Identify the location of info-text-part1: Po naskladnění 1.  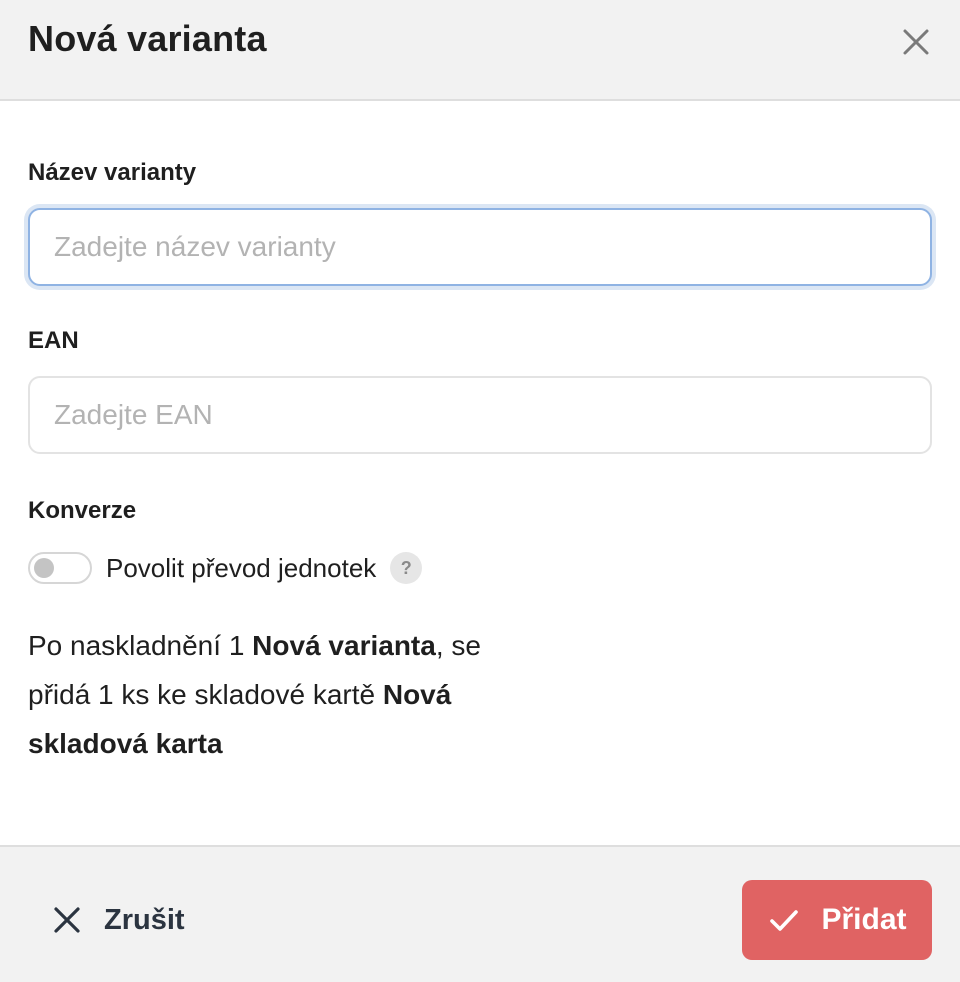
(140, 645).